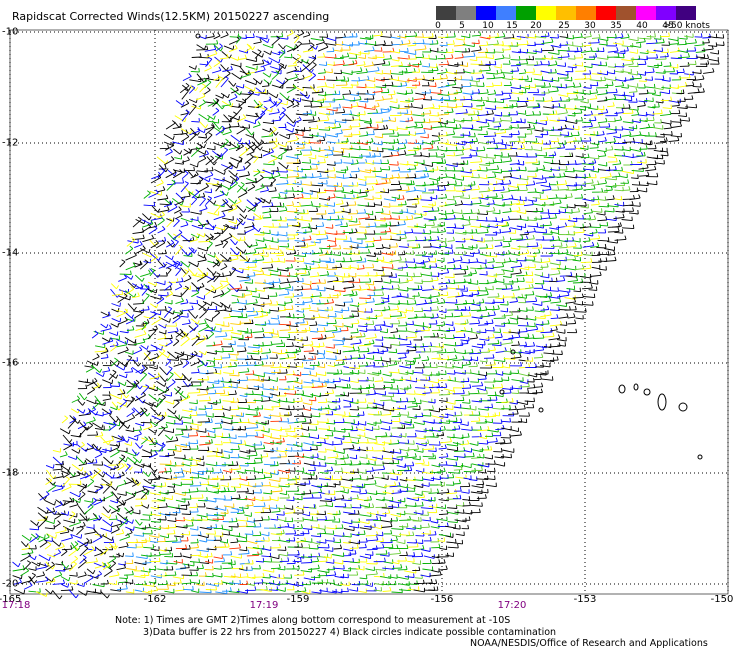 Image resolution: width=740 pixels, height=650 pixels. I want to click on time-label: 17:20, so click(512, 605).